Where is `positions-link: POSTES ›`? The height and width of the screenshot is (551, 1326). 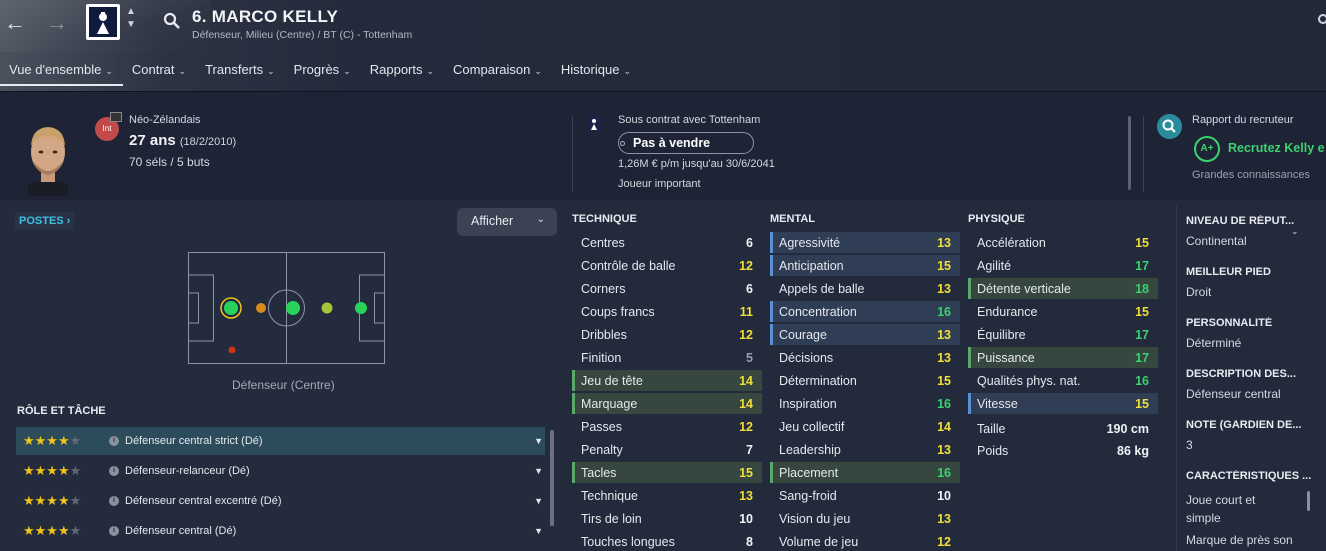
positions-link: POSTES › is located at coordinates (45, 221).